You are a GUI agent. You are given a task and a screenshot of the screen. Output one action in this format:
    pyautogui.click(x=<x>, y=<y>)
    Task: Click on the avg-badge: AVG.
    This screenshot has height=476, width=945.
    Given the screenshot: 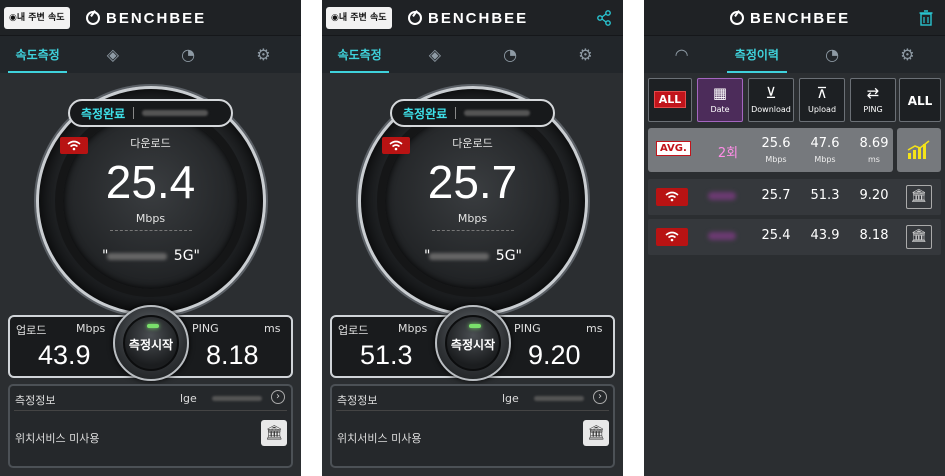 What is the action you would take?
    pyautogui.click(x=673, y=148)
    